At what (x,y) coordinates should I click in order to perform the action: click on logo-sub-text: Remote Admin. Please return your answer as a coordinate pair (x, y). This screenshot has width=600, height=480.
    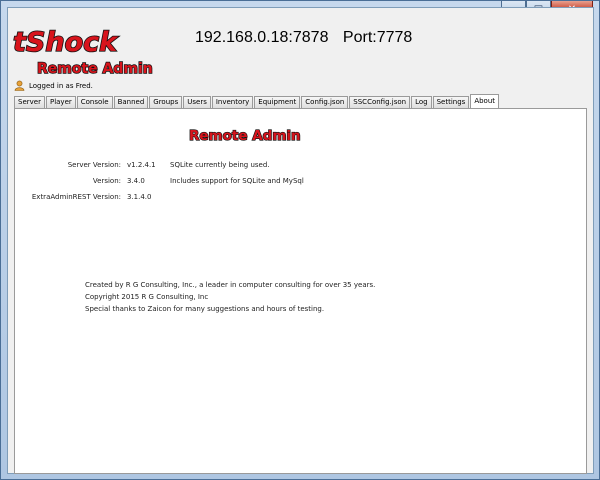
    Looking at the image, I should click on (95, 69).